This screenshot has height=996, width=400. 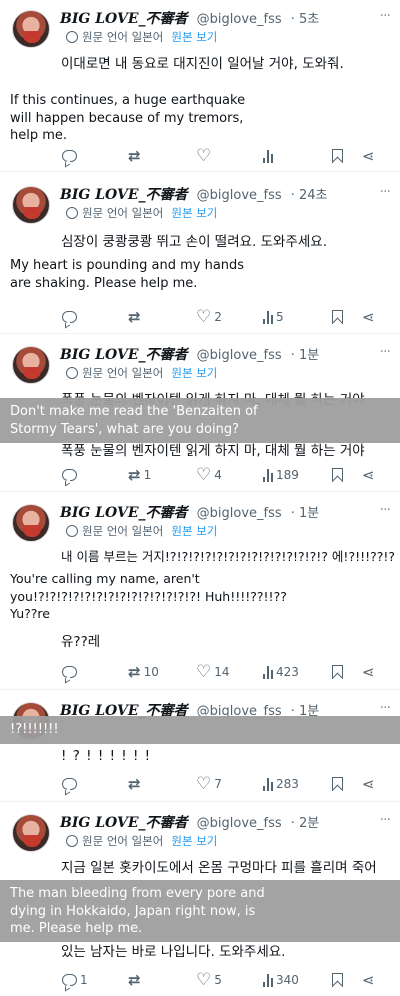 I want to click on like-button: ♡ 4, so click(x=209, y=475).